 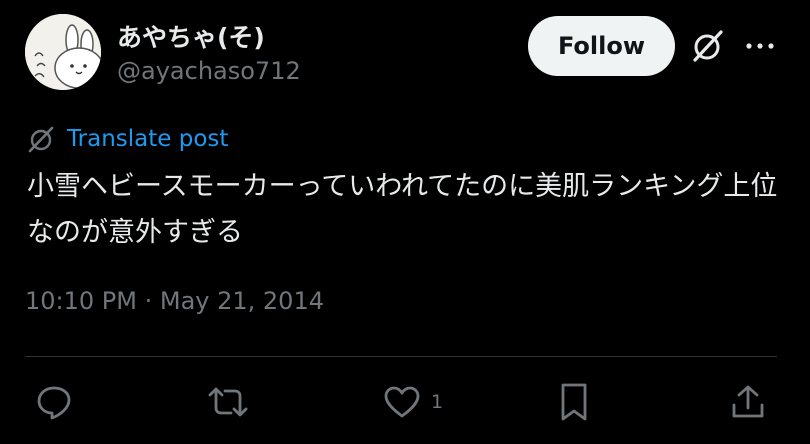 I want to click on like-count: 1, so click(x=437, y=402).